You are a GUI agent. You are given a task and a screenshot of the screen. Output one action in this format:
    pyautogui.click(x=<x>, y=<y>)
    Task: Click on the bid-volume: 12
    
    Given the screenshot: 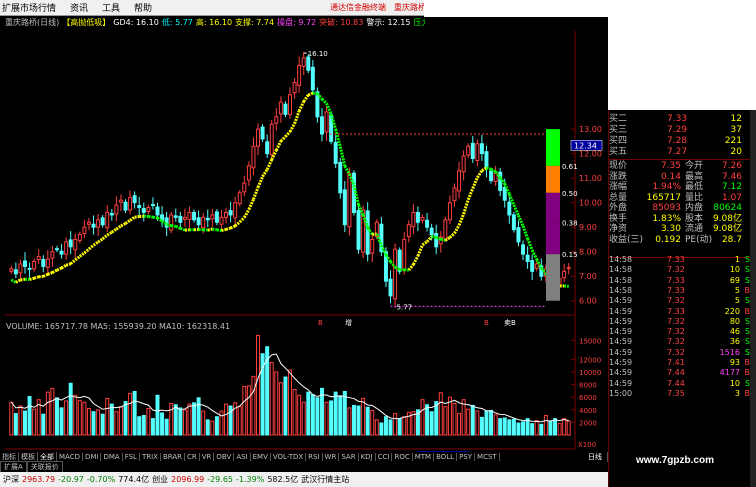 What is the action you would take?
    pyautogui.click(x=736, y=119)
    